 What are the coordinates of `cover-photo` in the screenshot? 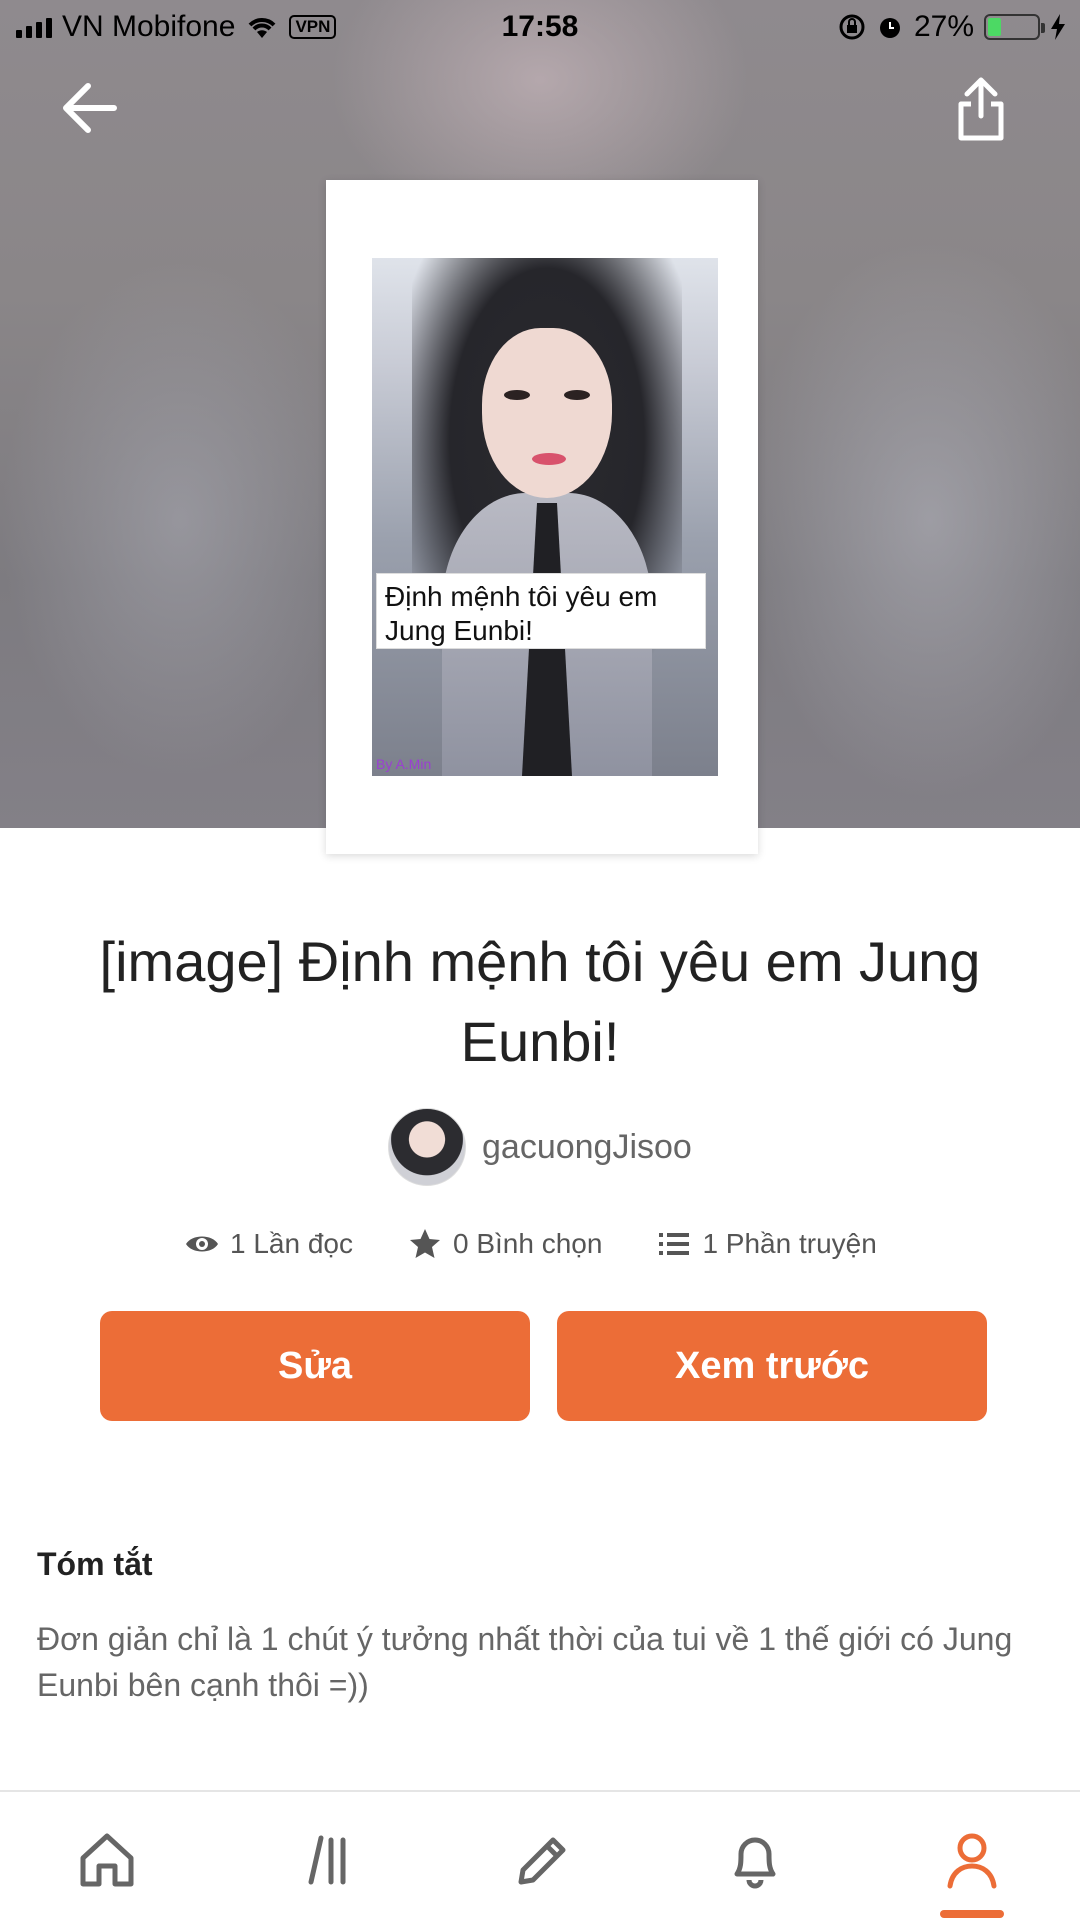 It's located at (545, 517).